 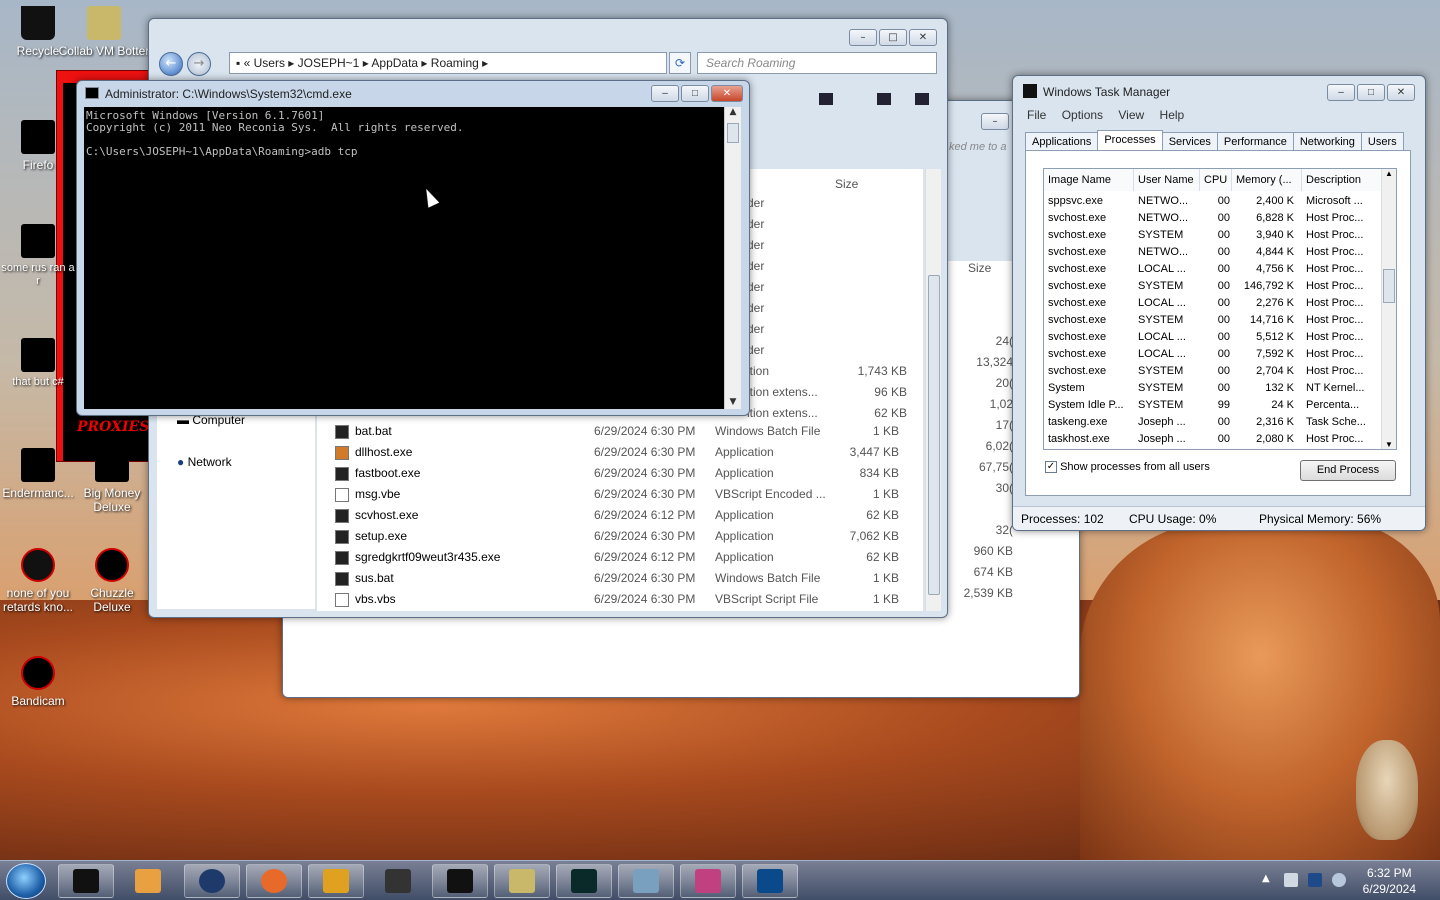 What do you see at coordinates (104, 32) in the screenshot?
I see `desktop-icon-collab-vm-botter: Collab VM Botter` at bounding box center [104, 32].